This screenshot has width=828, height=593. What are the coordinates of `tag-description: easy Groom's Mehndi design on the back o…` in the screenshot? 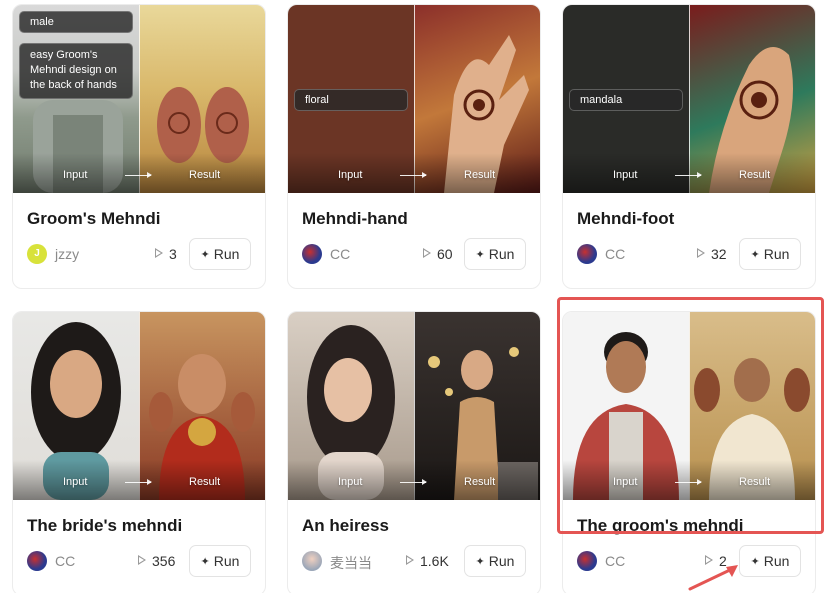 It's located at (76, 71).